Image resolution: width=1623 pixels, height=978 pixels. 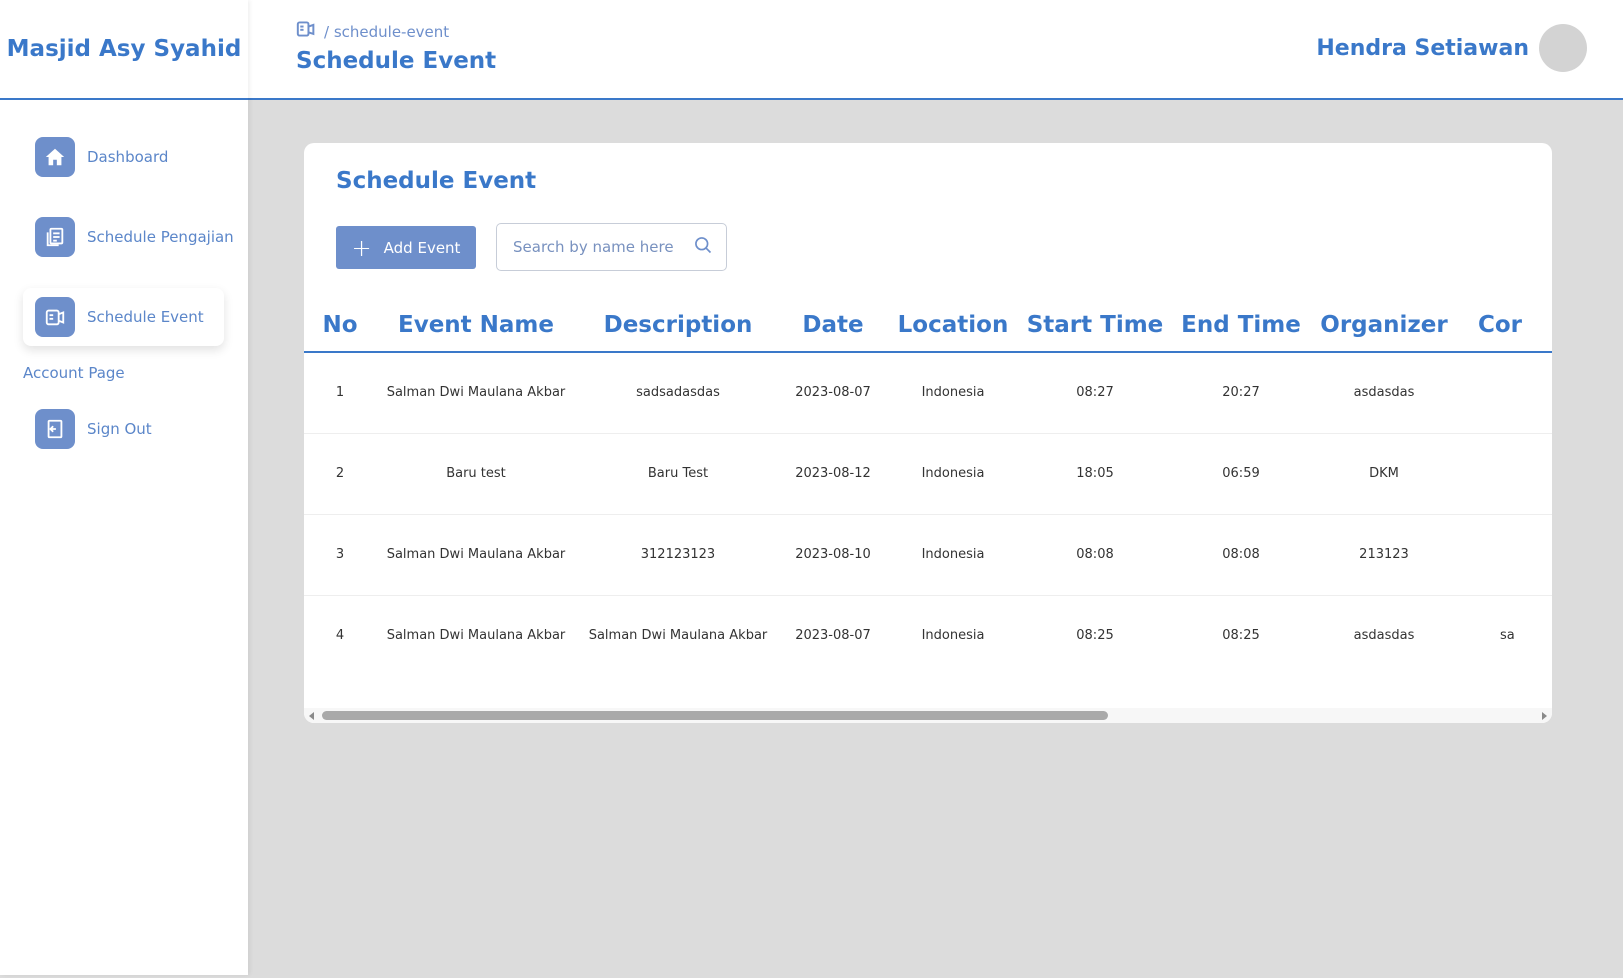 I want to click on breadcrumb: / schedule-event, so click(x=372, y=31).